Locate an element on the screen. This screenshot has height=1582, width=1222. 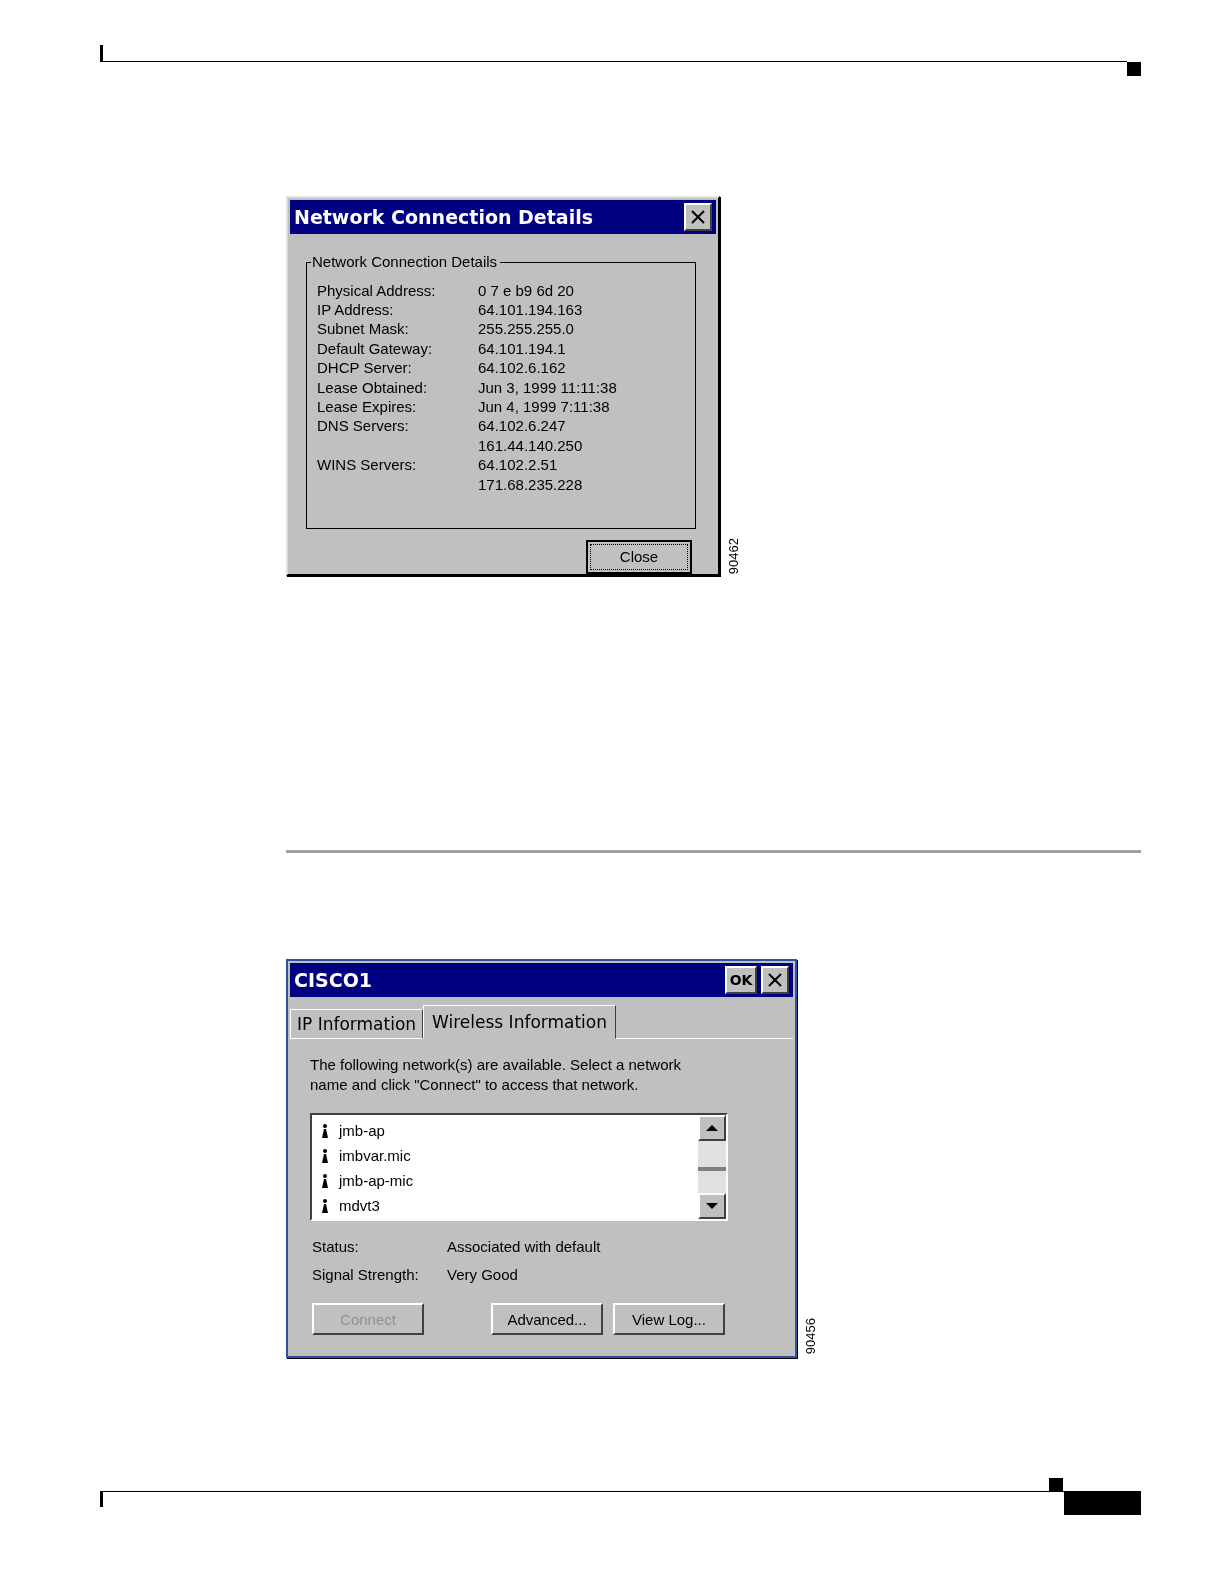
field-label: Lease Expires: is located at coordinates (367, 407).